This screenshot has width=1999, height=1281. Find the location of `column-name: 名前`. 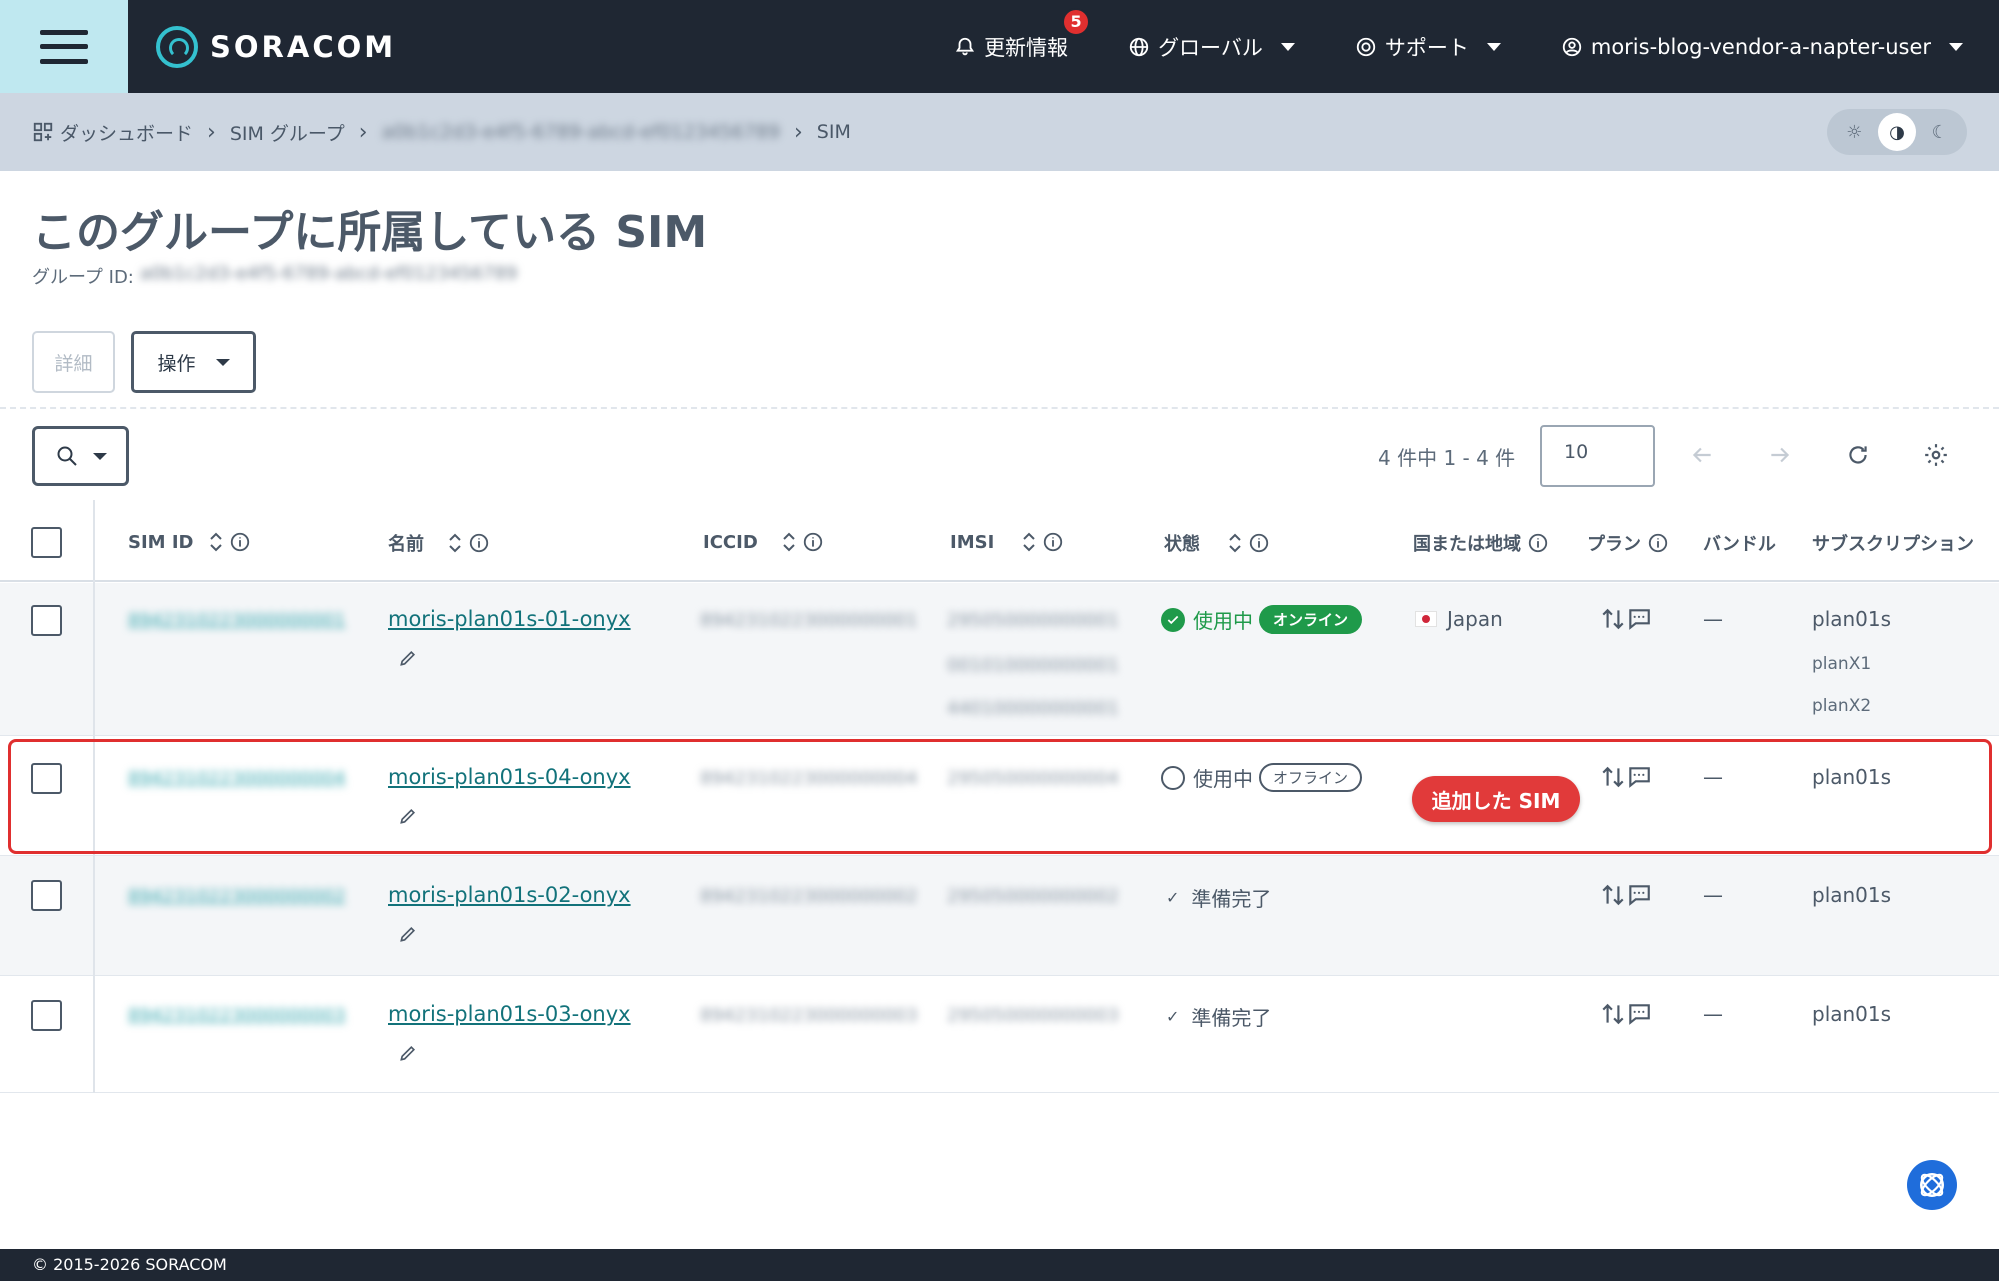

column-name: 名前 is located at coordinates (439, 543).